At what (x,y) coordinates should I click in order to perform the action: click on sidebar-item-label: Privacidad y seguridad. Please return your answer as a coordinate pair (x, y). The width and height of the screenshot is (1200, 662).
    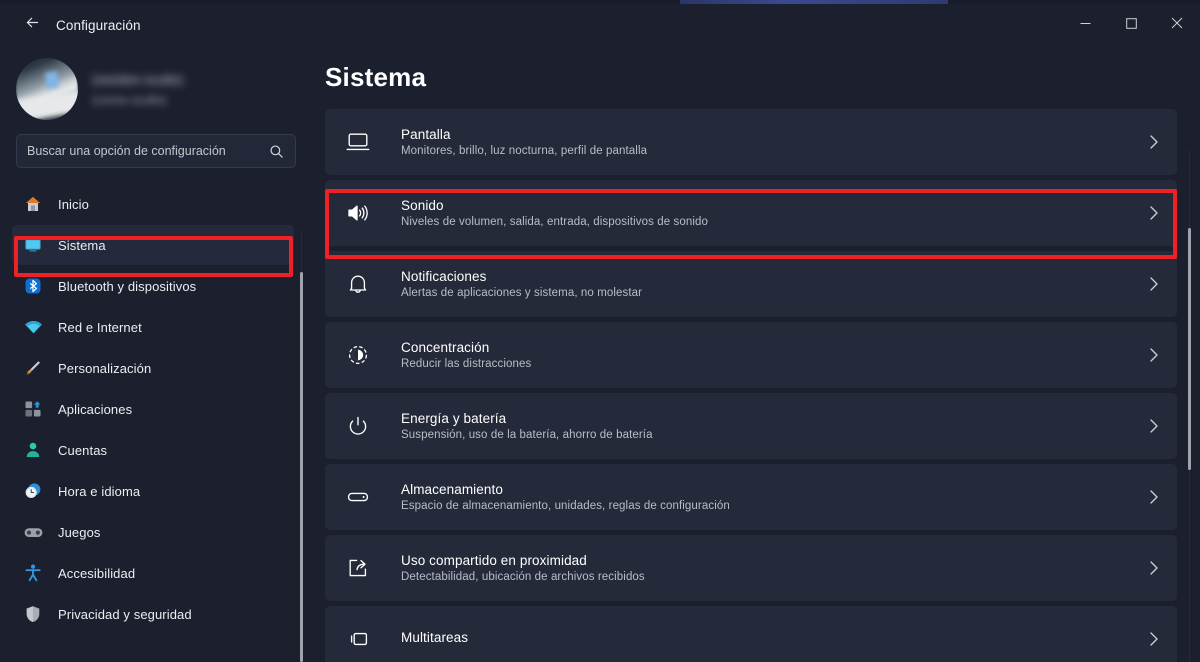
    Looking at the image, I should click on (125, 614).